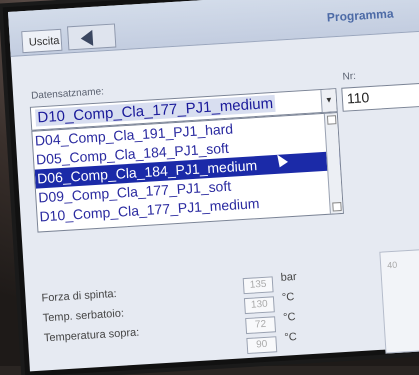 This screenshot has height=375, width=419. Describe the element at coordinates (213, 28) in the screenshot. I see `title-bar: Uscita Programma` at that location.